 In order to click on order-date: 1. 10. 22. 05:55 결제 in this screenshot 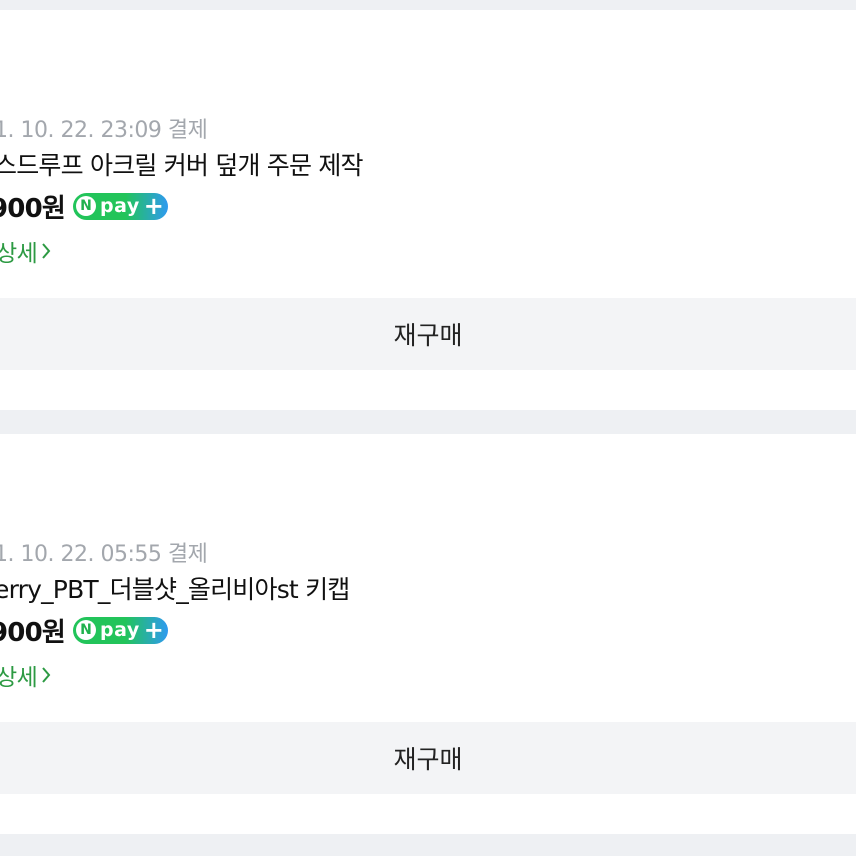, I will do `click(104, 554)`.